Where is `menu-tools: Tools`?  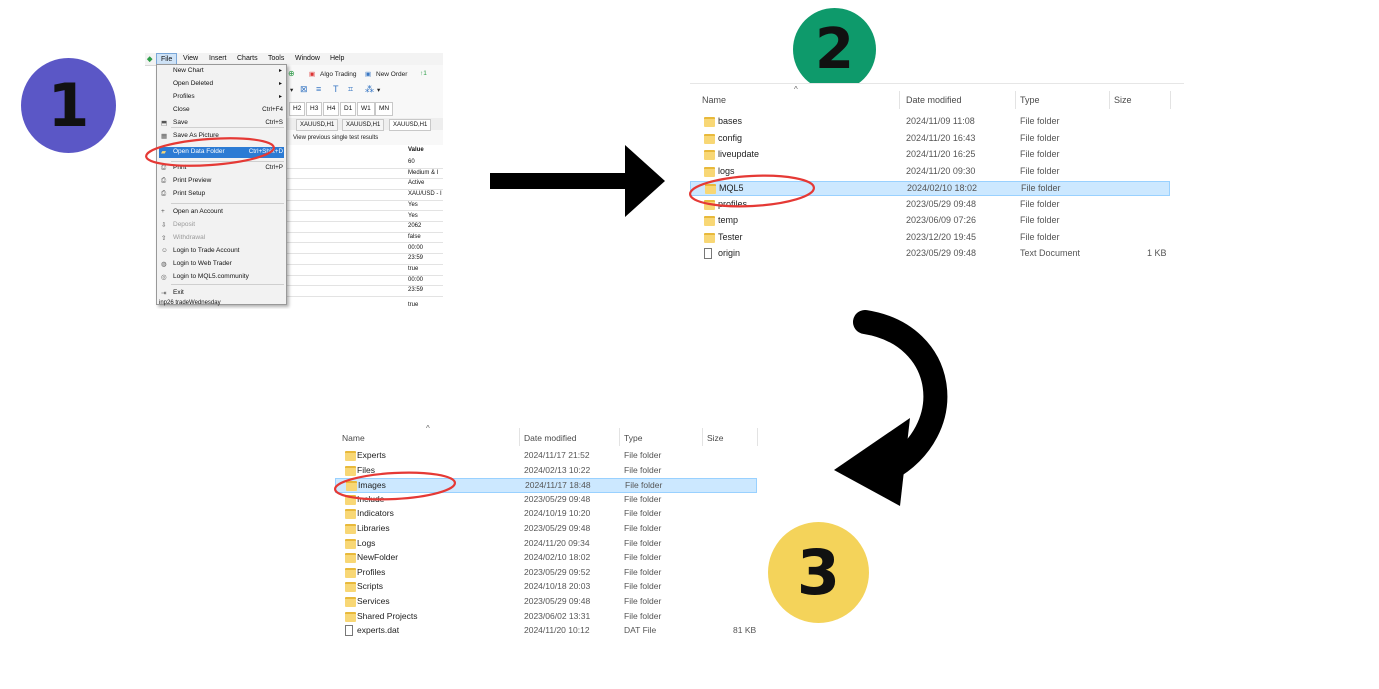 menu-tools: Tools is located at coordinates (276, 58).